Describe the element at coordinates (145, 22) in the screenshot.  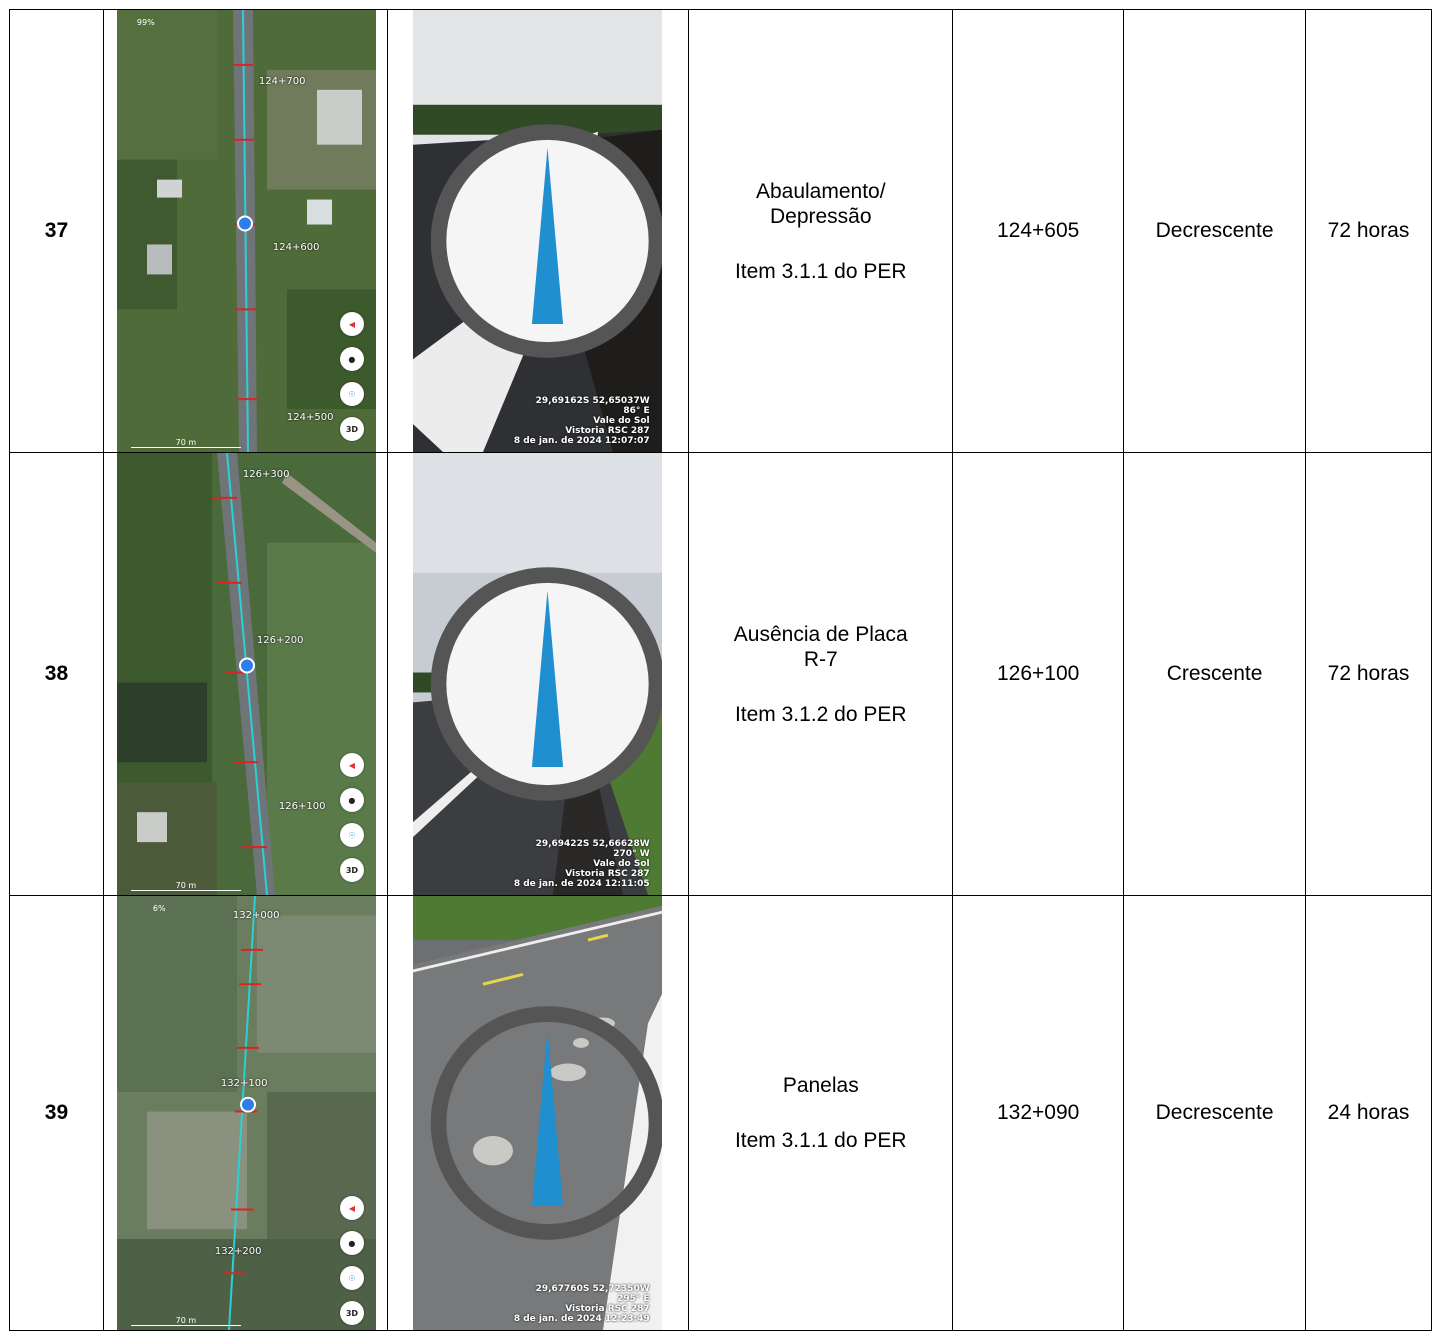
I see `map-percent: 99%` at that location.